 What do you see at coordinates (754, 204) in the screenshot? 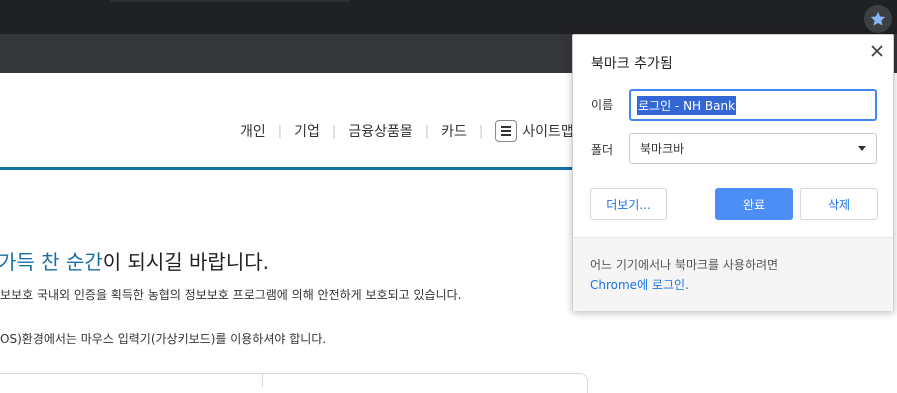
I see `done-button: 완료` at bounding box center [754, 204].